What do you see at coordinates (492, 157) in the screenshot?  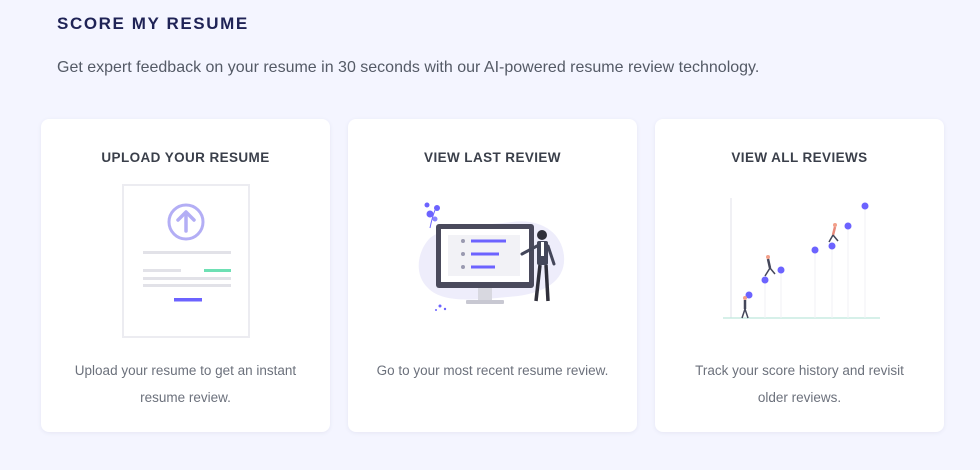 I see `view-last-review-card-title: VIEW LAST REVIEW` at bounding box center [492, 157].